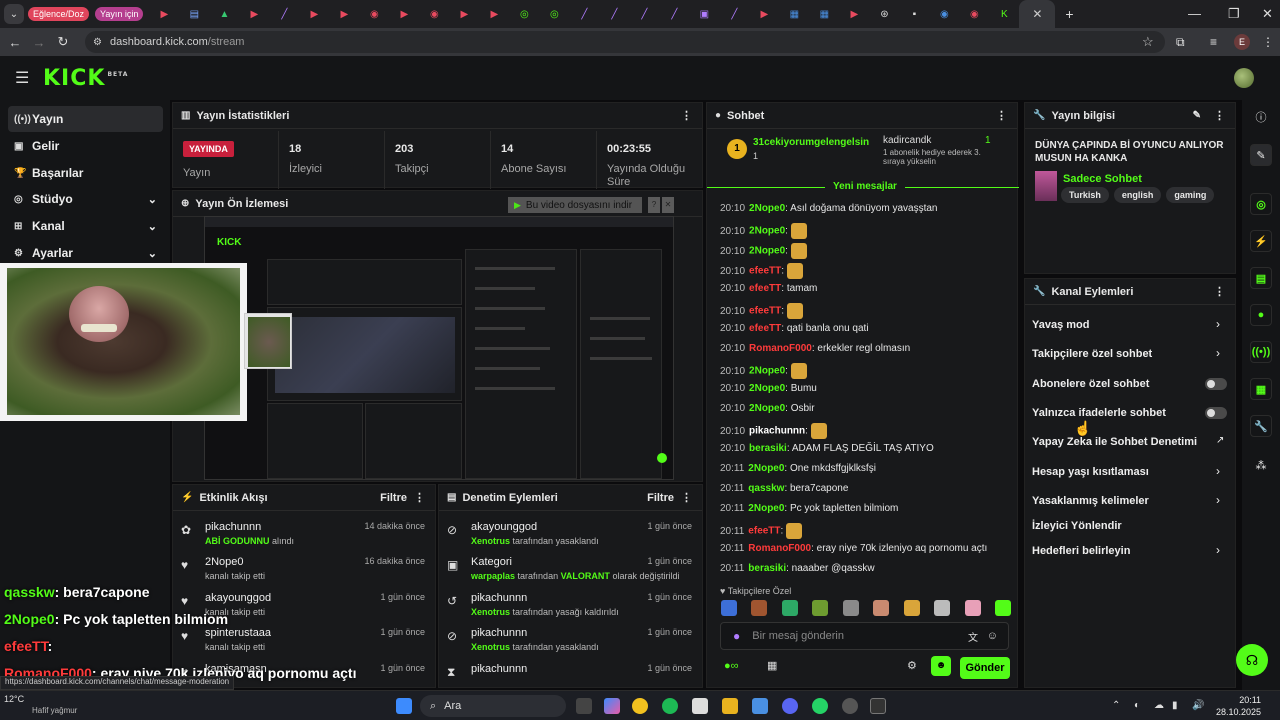 The image size is (1280, 720). Describe the element at coordinates (1216, 384) in the screenshot. I see `subscribers-only-toggle` at that location.